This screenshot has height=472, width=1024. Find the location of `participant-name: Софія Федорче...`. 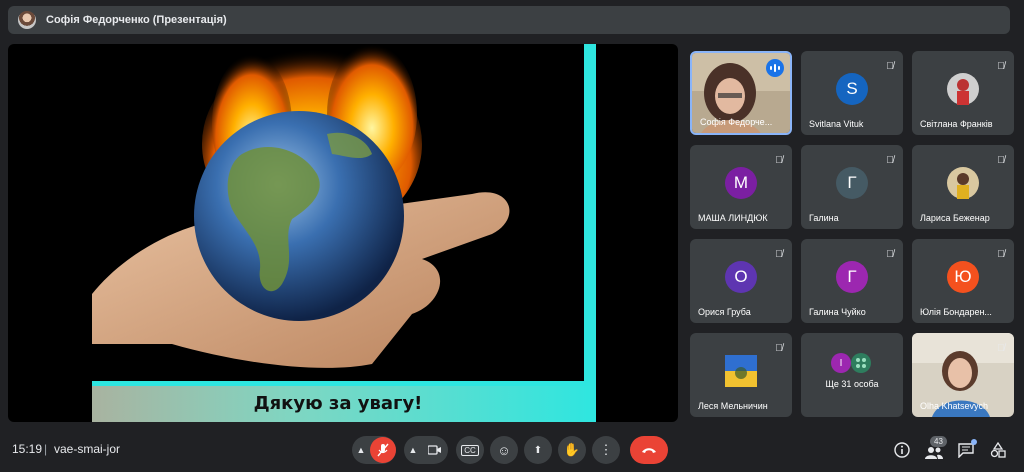

participant-name: Софія Федорче... is located at coordinates (736, 122).